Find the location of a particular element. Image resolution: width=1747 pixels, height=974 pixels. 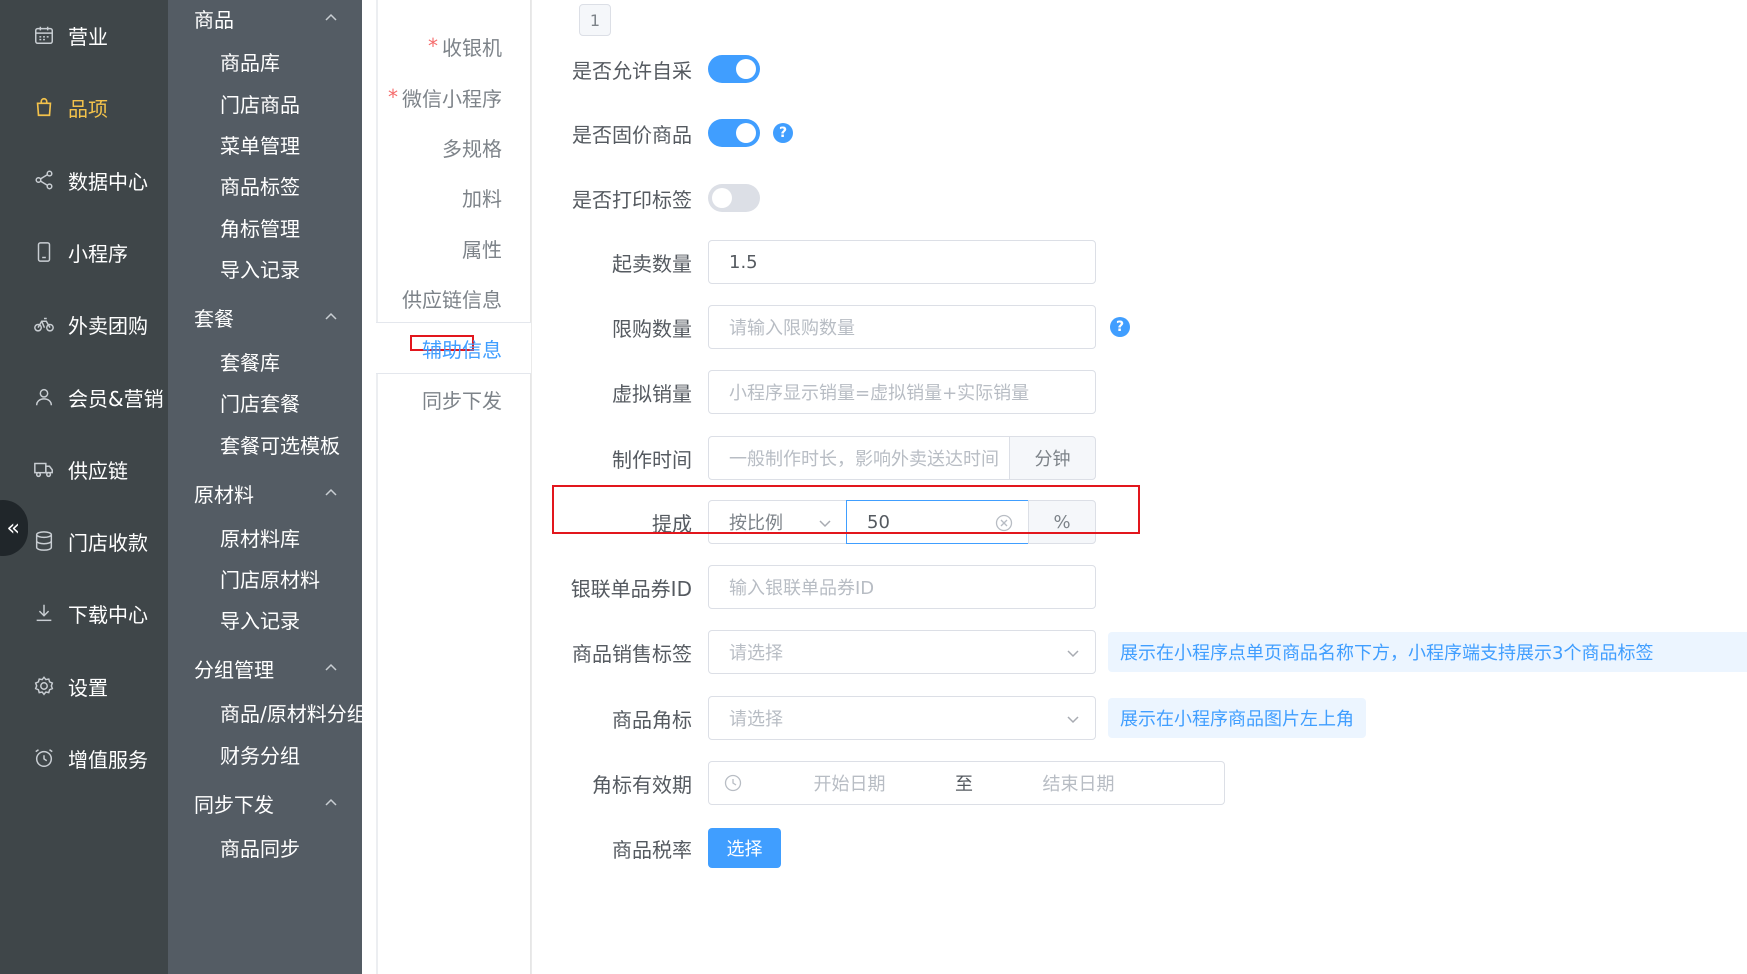

tab-attributes: 属性 is located at coordinates (482, 248).